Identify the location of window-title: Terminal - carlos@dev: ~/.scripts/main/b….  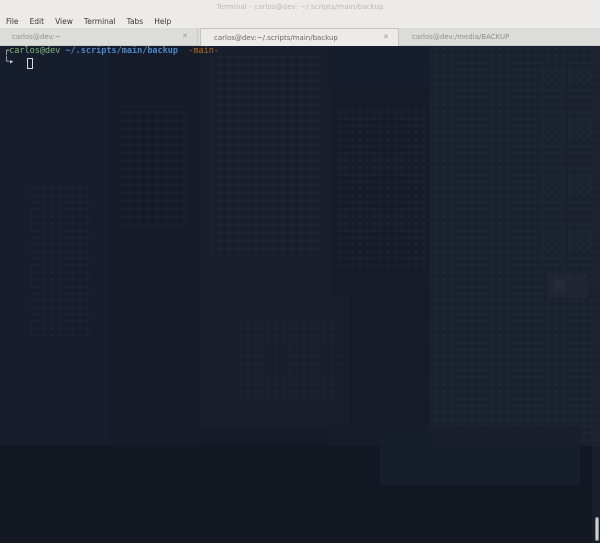
(300, 7).